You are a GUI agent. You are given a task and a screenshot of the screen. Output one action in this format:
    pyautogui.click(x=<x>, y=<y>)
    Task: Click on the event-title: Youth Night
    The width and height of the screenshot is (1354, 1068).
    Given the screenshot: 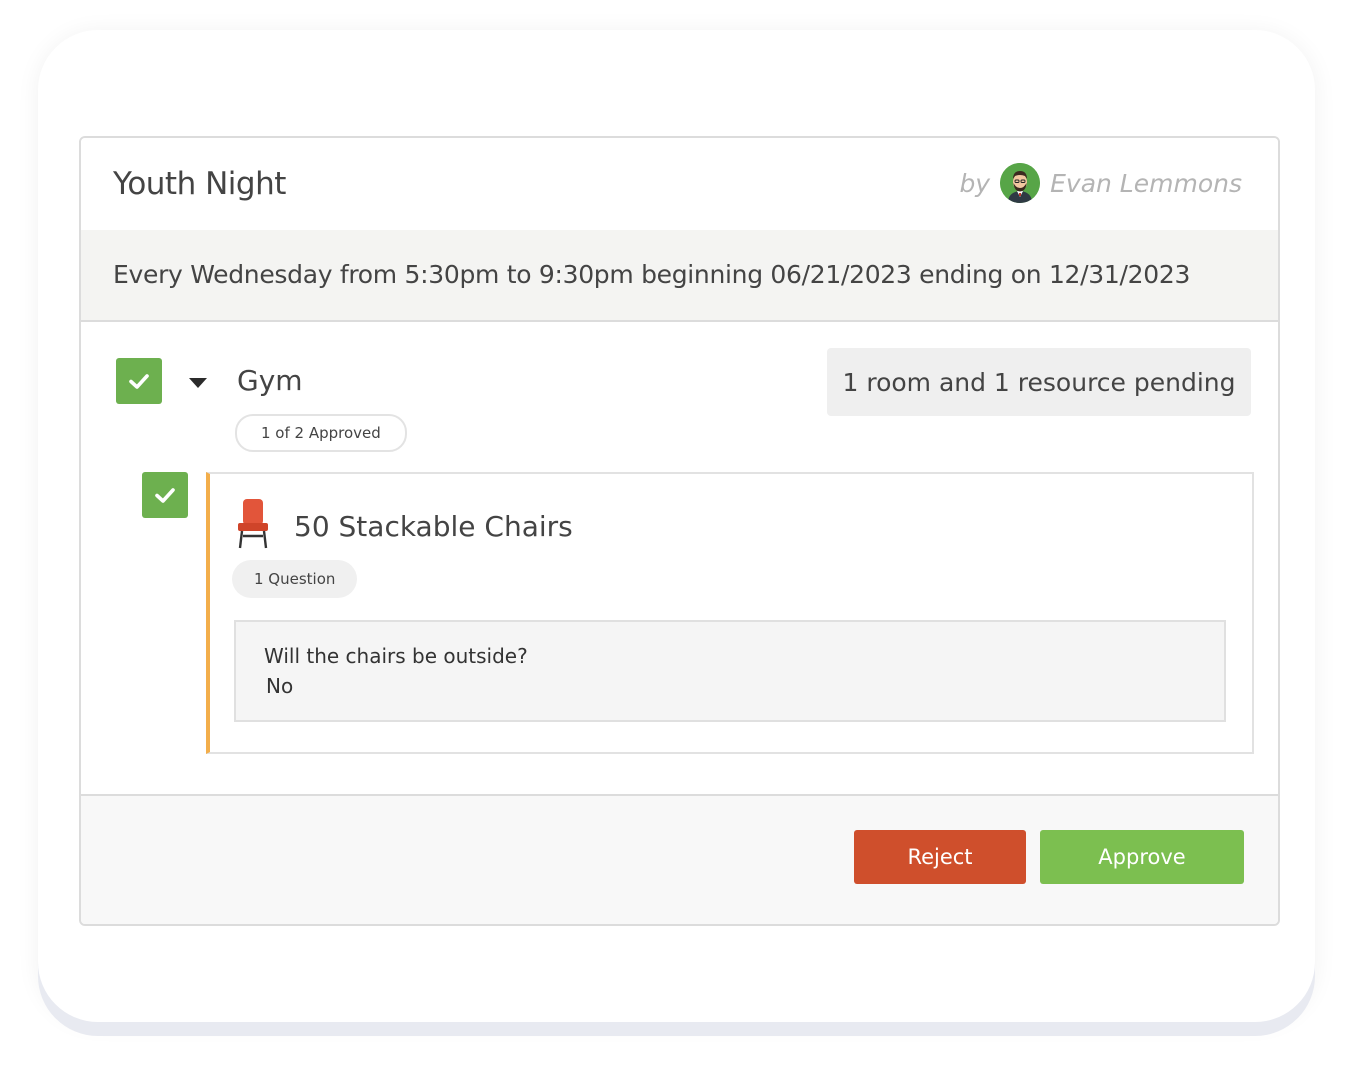 What is the action you would take?
    pyautogui.click(x=199, y=184)
    